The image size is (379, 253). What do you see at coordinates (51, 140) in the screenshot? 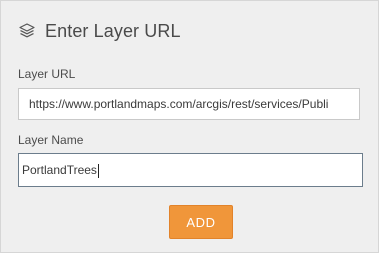
I see `layer-name-label: Layer Name` at bounding box center [51, 140].